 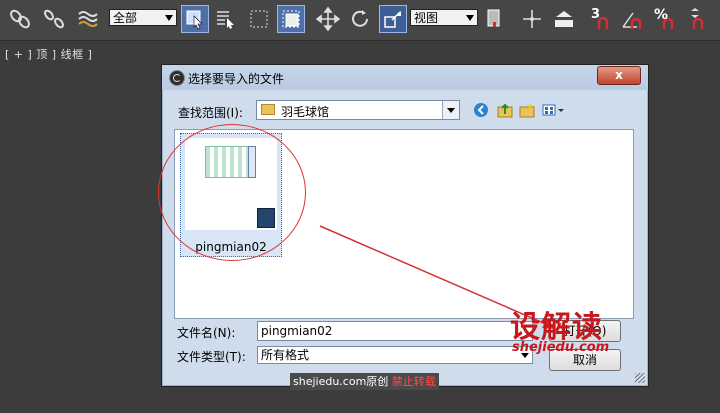 I want to click on watermark: shejiedu.com原创 禁止转载, so click(x=364, y=381).